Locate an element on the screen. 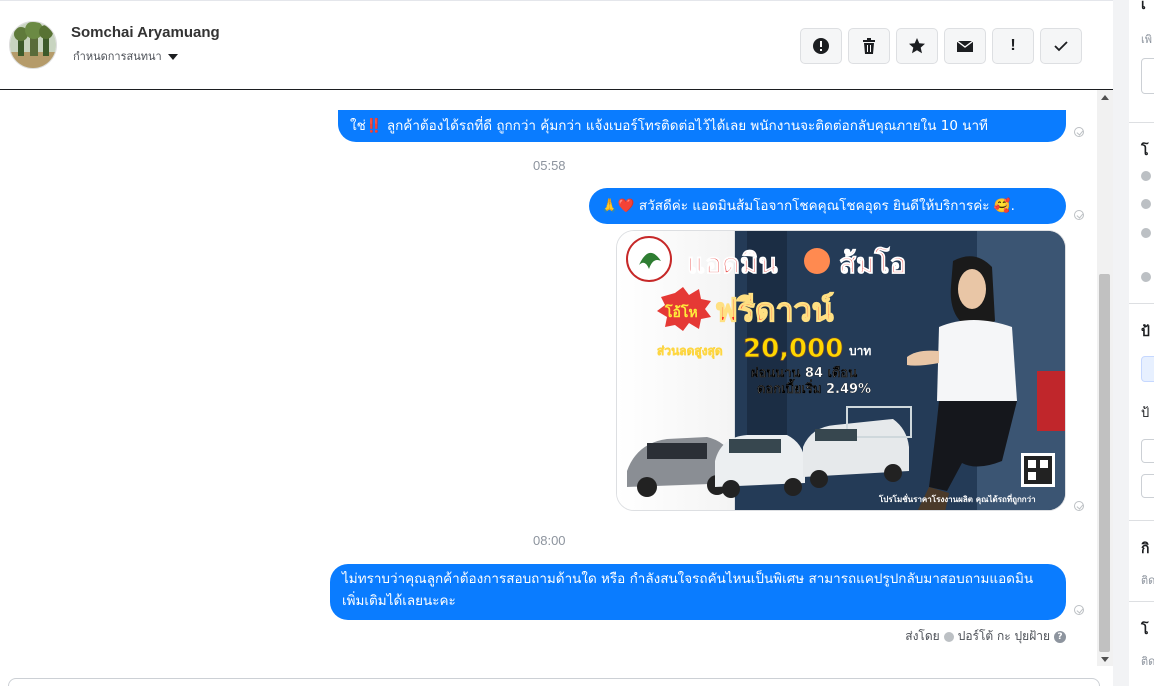 This screenshot has width=1154, height=686. details-subtext: เพิ is located at coordinates (1147, 39).